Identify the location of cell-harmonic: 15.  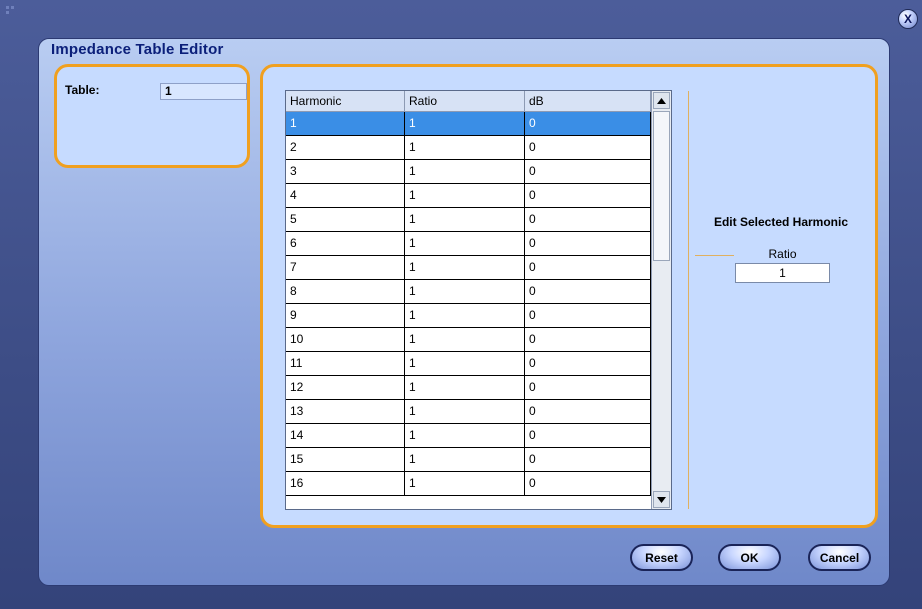
(345, 459).